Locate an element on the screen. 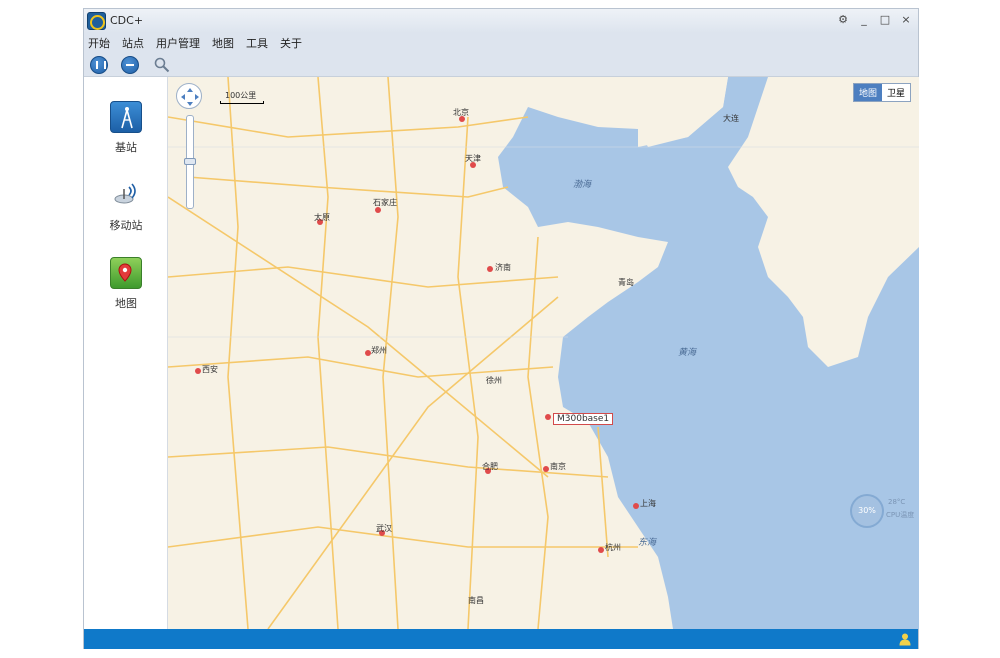 The image size is (1000, 658). scale-bar is located at coordinates (242, 102).